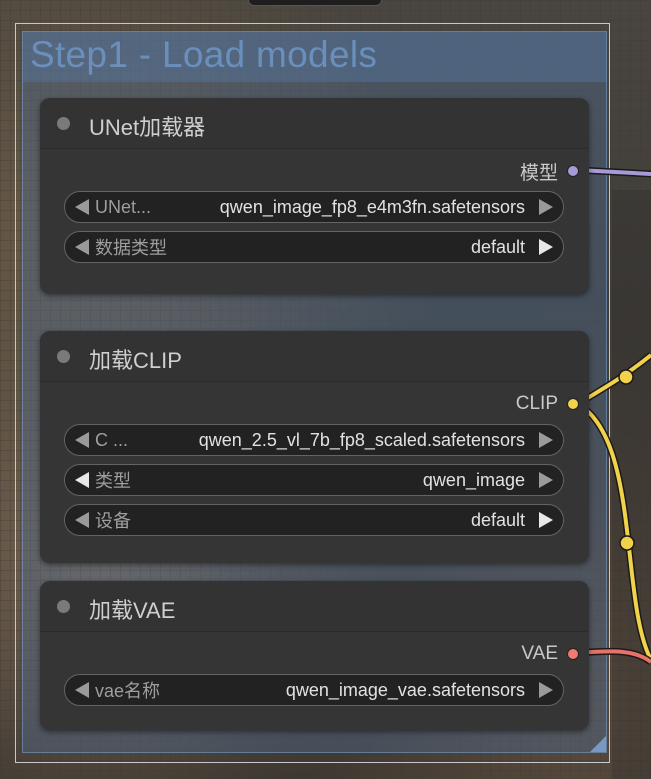 This screenshot has height=779, width=651. What do you see at coordinates (314, 606) in the screenshot?
I see `node-header: 加载VAE` at bounding box center [314, 606].